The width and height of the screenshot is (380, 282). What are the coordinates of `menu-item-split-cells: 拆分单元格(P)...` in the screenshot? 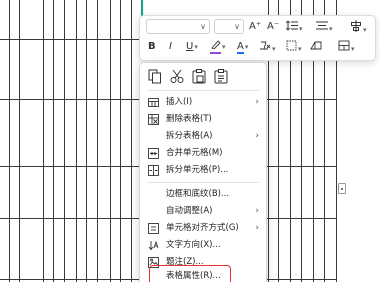 It's located at (203, 170).